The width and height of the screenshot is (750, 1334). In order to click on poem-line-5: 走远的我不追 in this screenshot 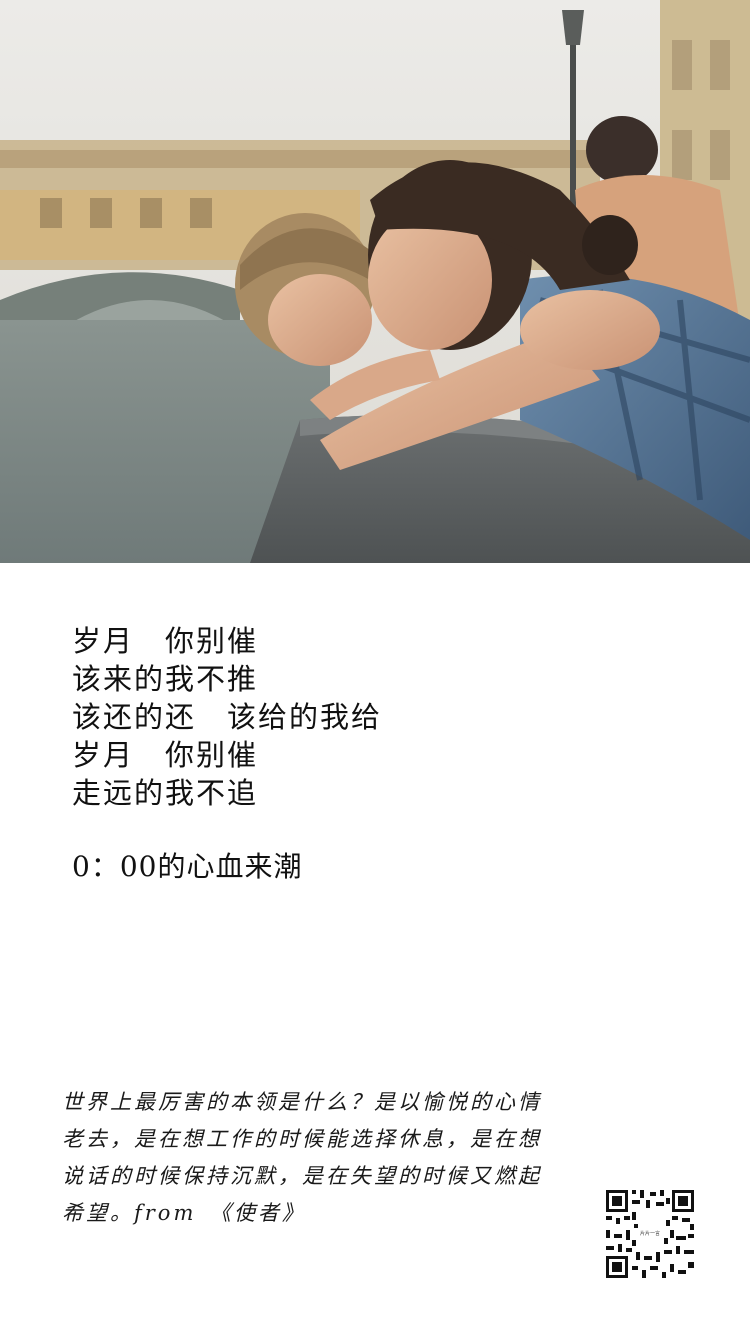, I will do `click(165, 793)`.